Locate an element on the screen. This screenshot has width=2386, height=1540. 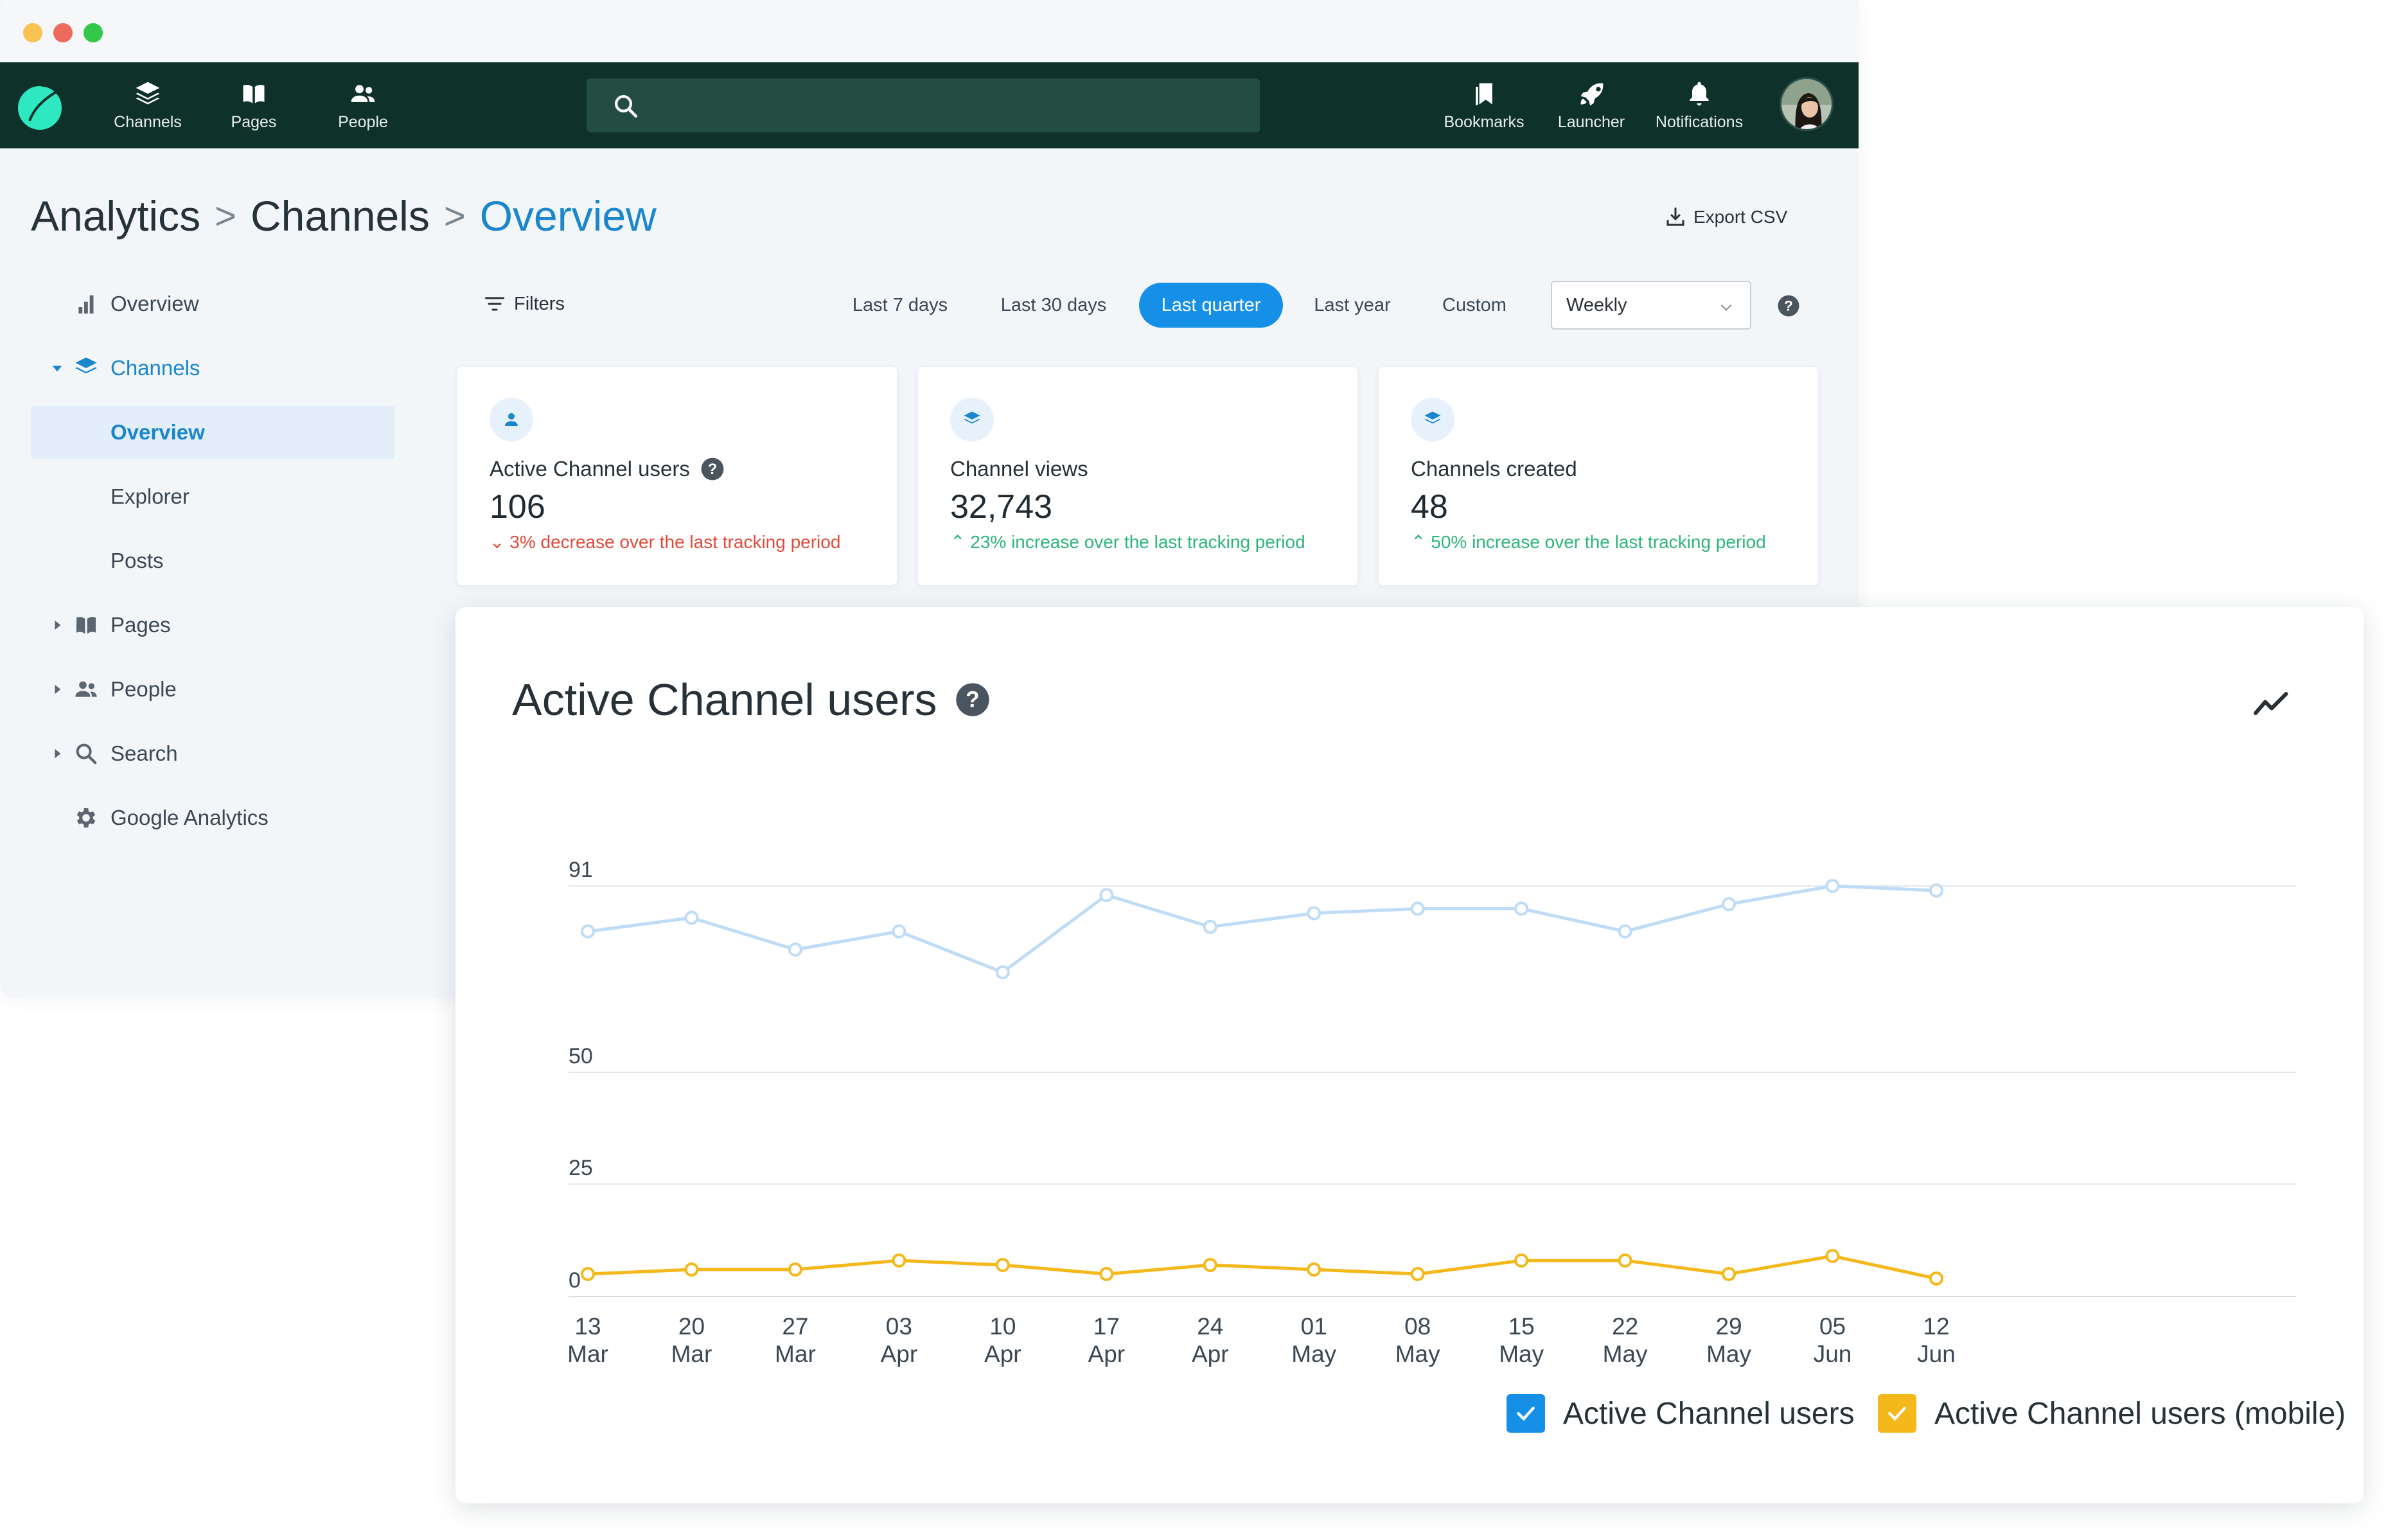
range-last-quarter: Last quarter is located at coordinates (1211, 305).